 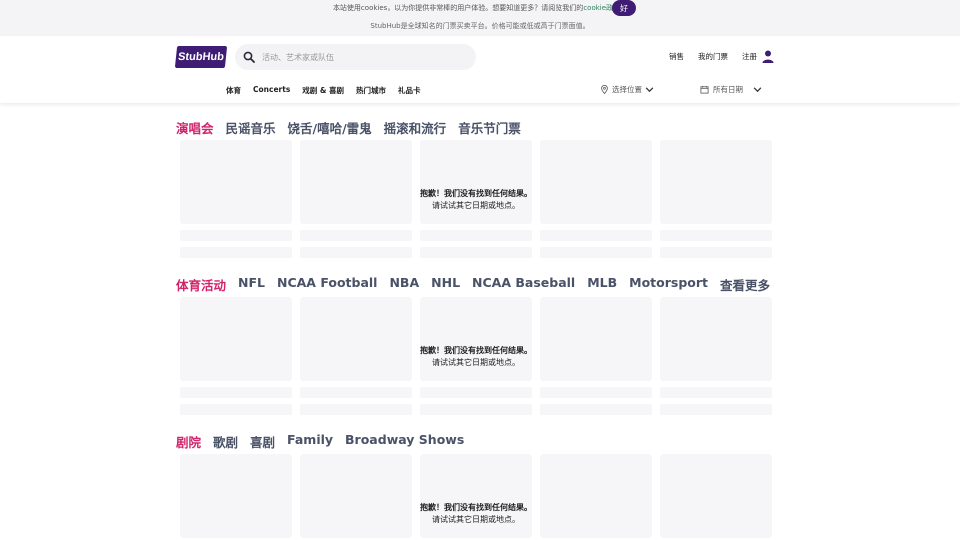 What do you see at coordinates (523, 284) in the screenshot?
I see `category-tab: NCAA Baseball` at bounding box center [523, 284].